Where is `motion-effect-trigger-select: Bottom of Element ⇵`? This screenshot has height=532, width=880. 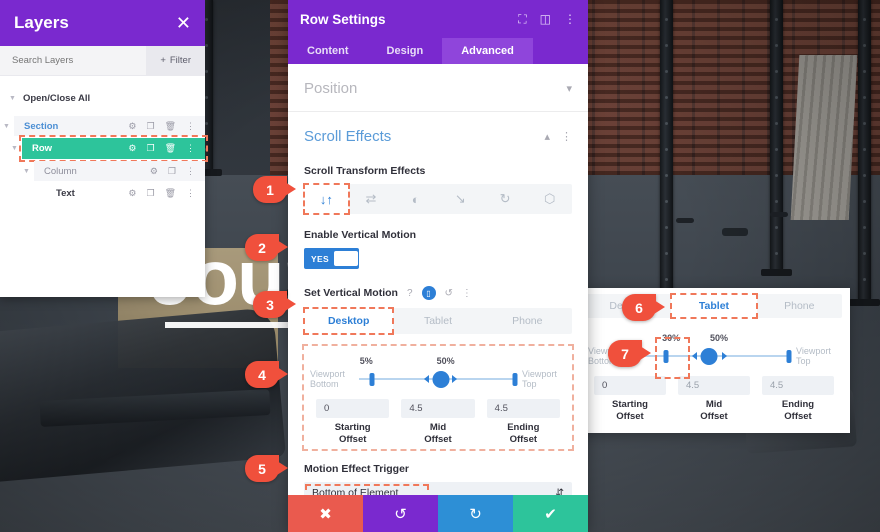 motion-effect-trigger-select: Bottom of Element ⇵ is located at coordinates (438, 488).